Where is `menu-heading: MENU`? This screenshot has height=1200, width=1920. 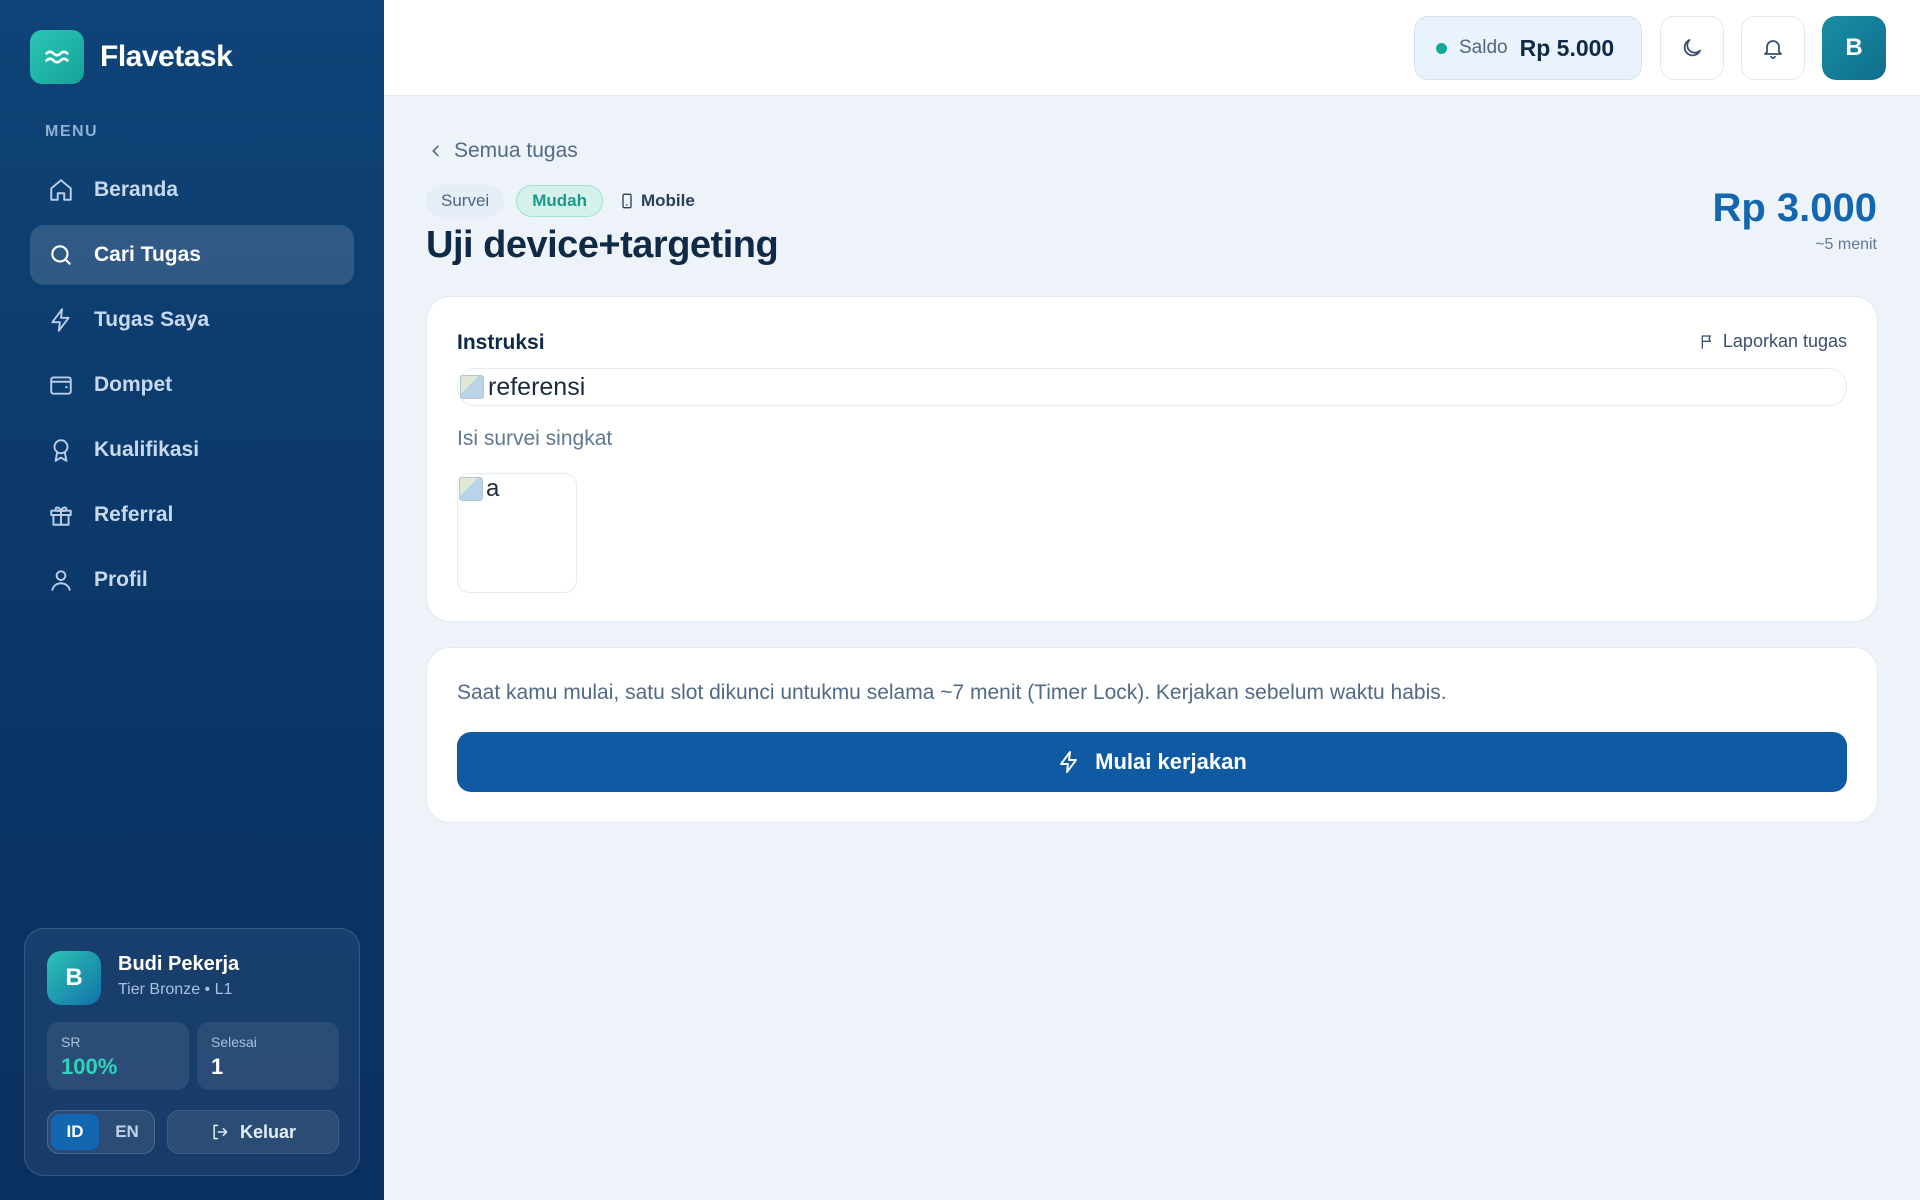
menu-heading: MENU is located at coordinates (72, 131).